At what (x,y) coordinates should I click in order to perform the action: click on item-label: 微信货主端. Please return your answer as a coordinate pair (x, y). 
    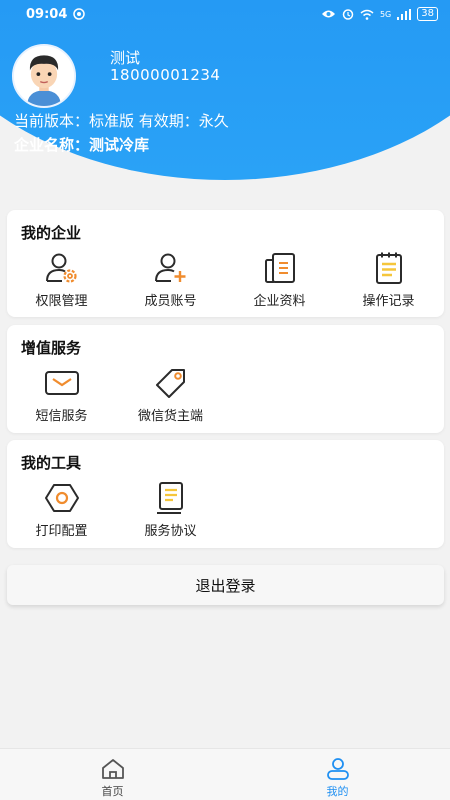
    Looking at the image, I should click on (170, 416).